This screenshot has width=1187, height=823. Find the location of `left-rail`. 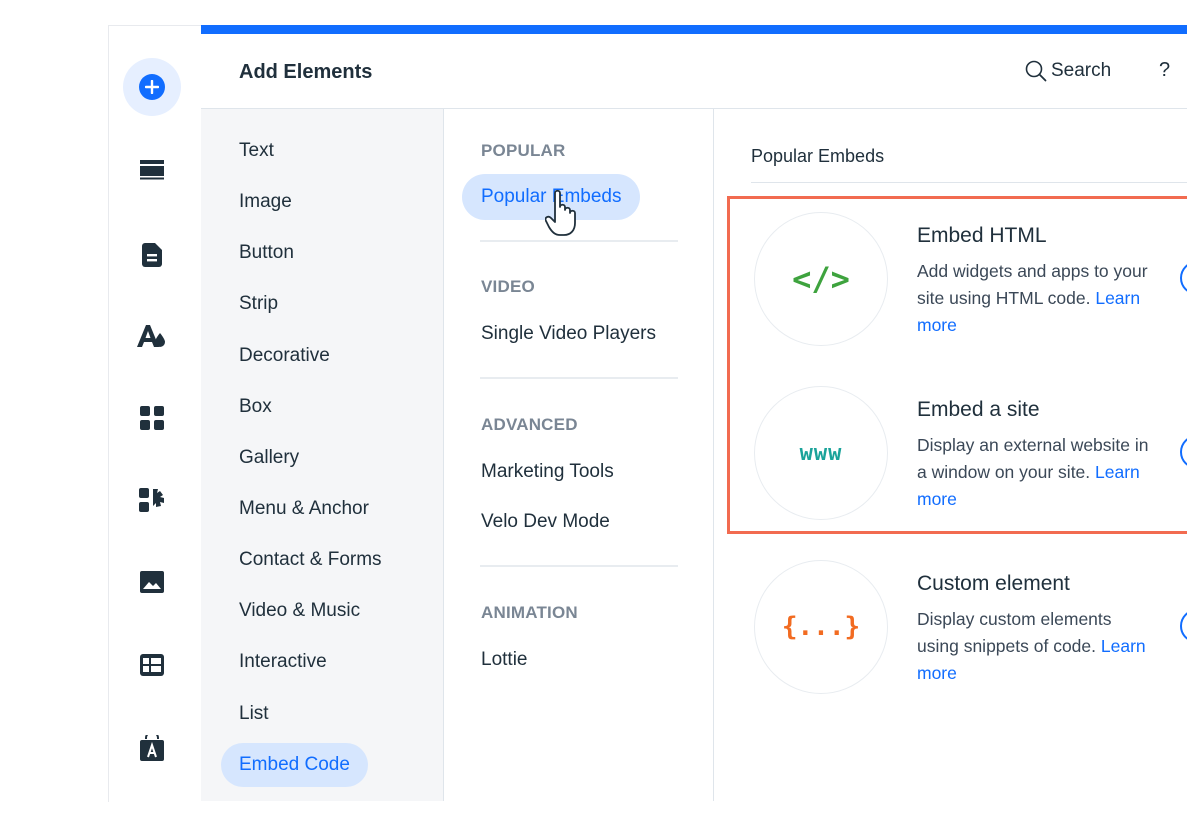

left-rail is located at coordinates (155, 413).